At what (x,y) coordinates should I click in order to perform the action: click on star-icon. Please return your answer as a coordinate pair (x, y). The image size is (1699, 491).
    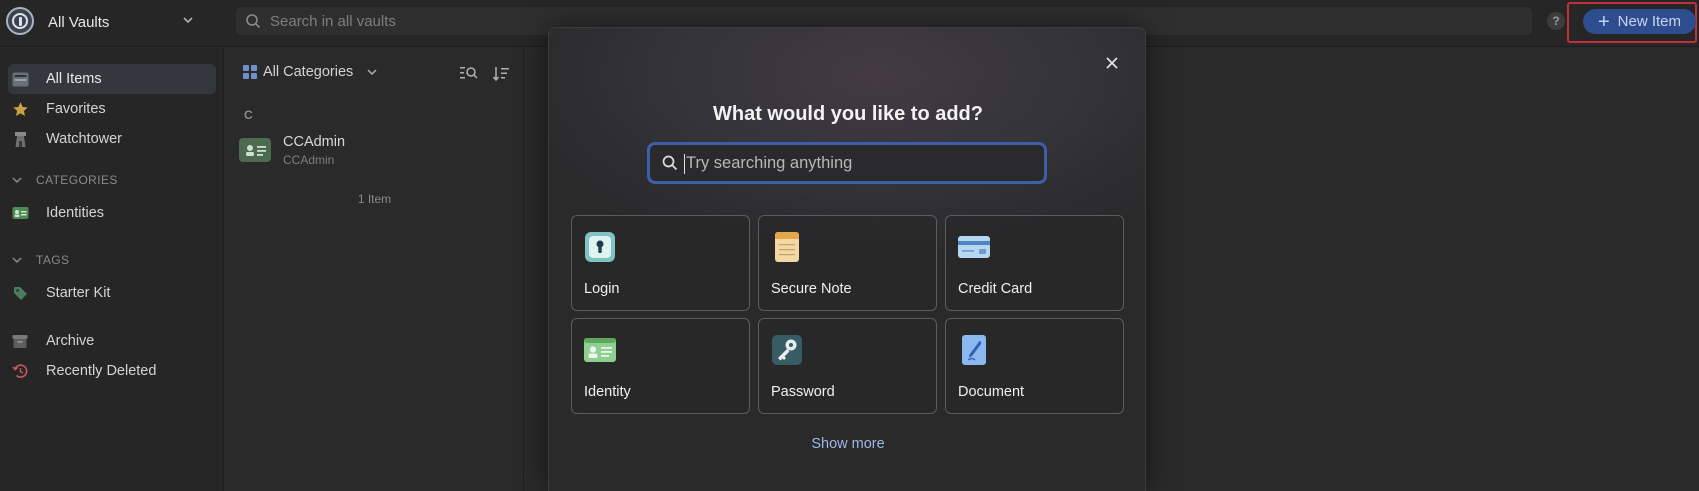
    Looking at the image, I should click on (20, 109).